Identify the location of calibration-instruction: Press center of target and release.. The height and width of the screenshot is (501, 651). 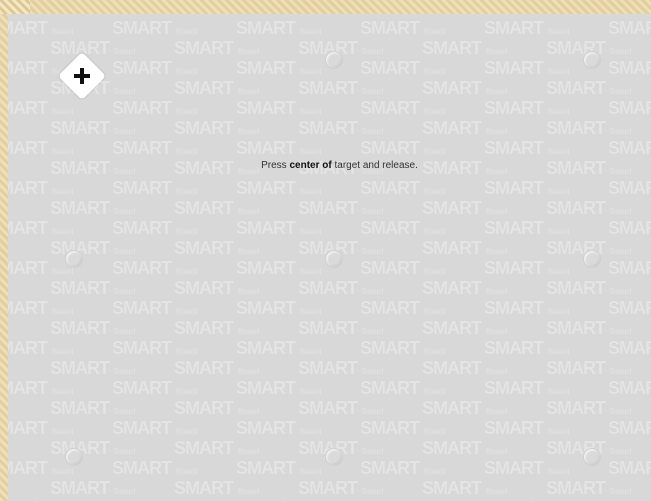
(329, 165).